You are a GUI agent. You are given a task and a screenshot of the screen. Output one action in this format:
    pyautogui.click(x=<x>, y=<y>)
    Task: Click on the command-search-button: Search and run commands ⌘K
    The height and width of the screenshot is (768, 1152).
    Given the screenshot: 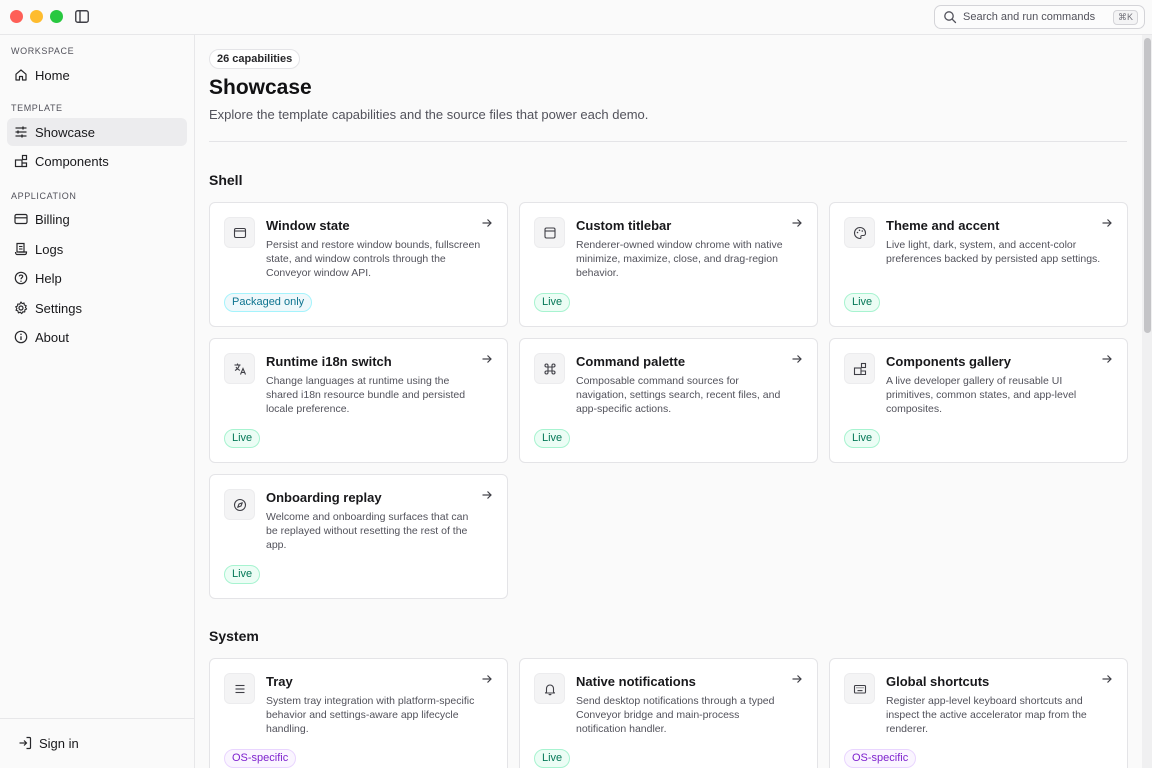 What is the action you would take?
    pyautogui.click(x=1039, y=17)
    